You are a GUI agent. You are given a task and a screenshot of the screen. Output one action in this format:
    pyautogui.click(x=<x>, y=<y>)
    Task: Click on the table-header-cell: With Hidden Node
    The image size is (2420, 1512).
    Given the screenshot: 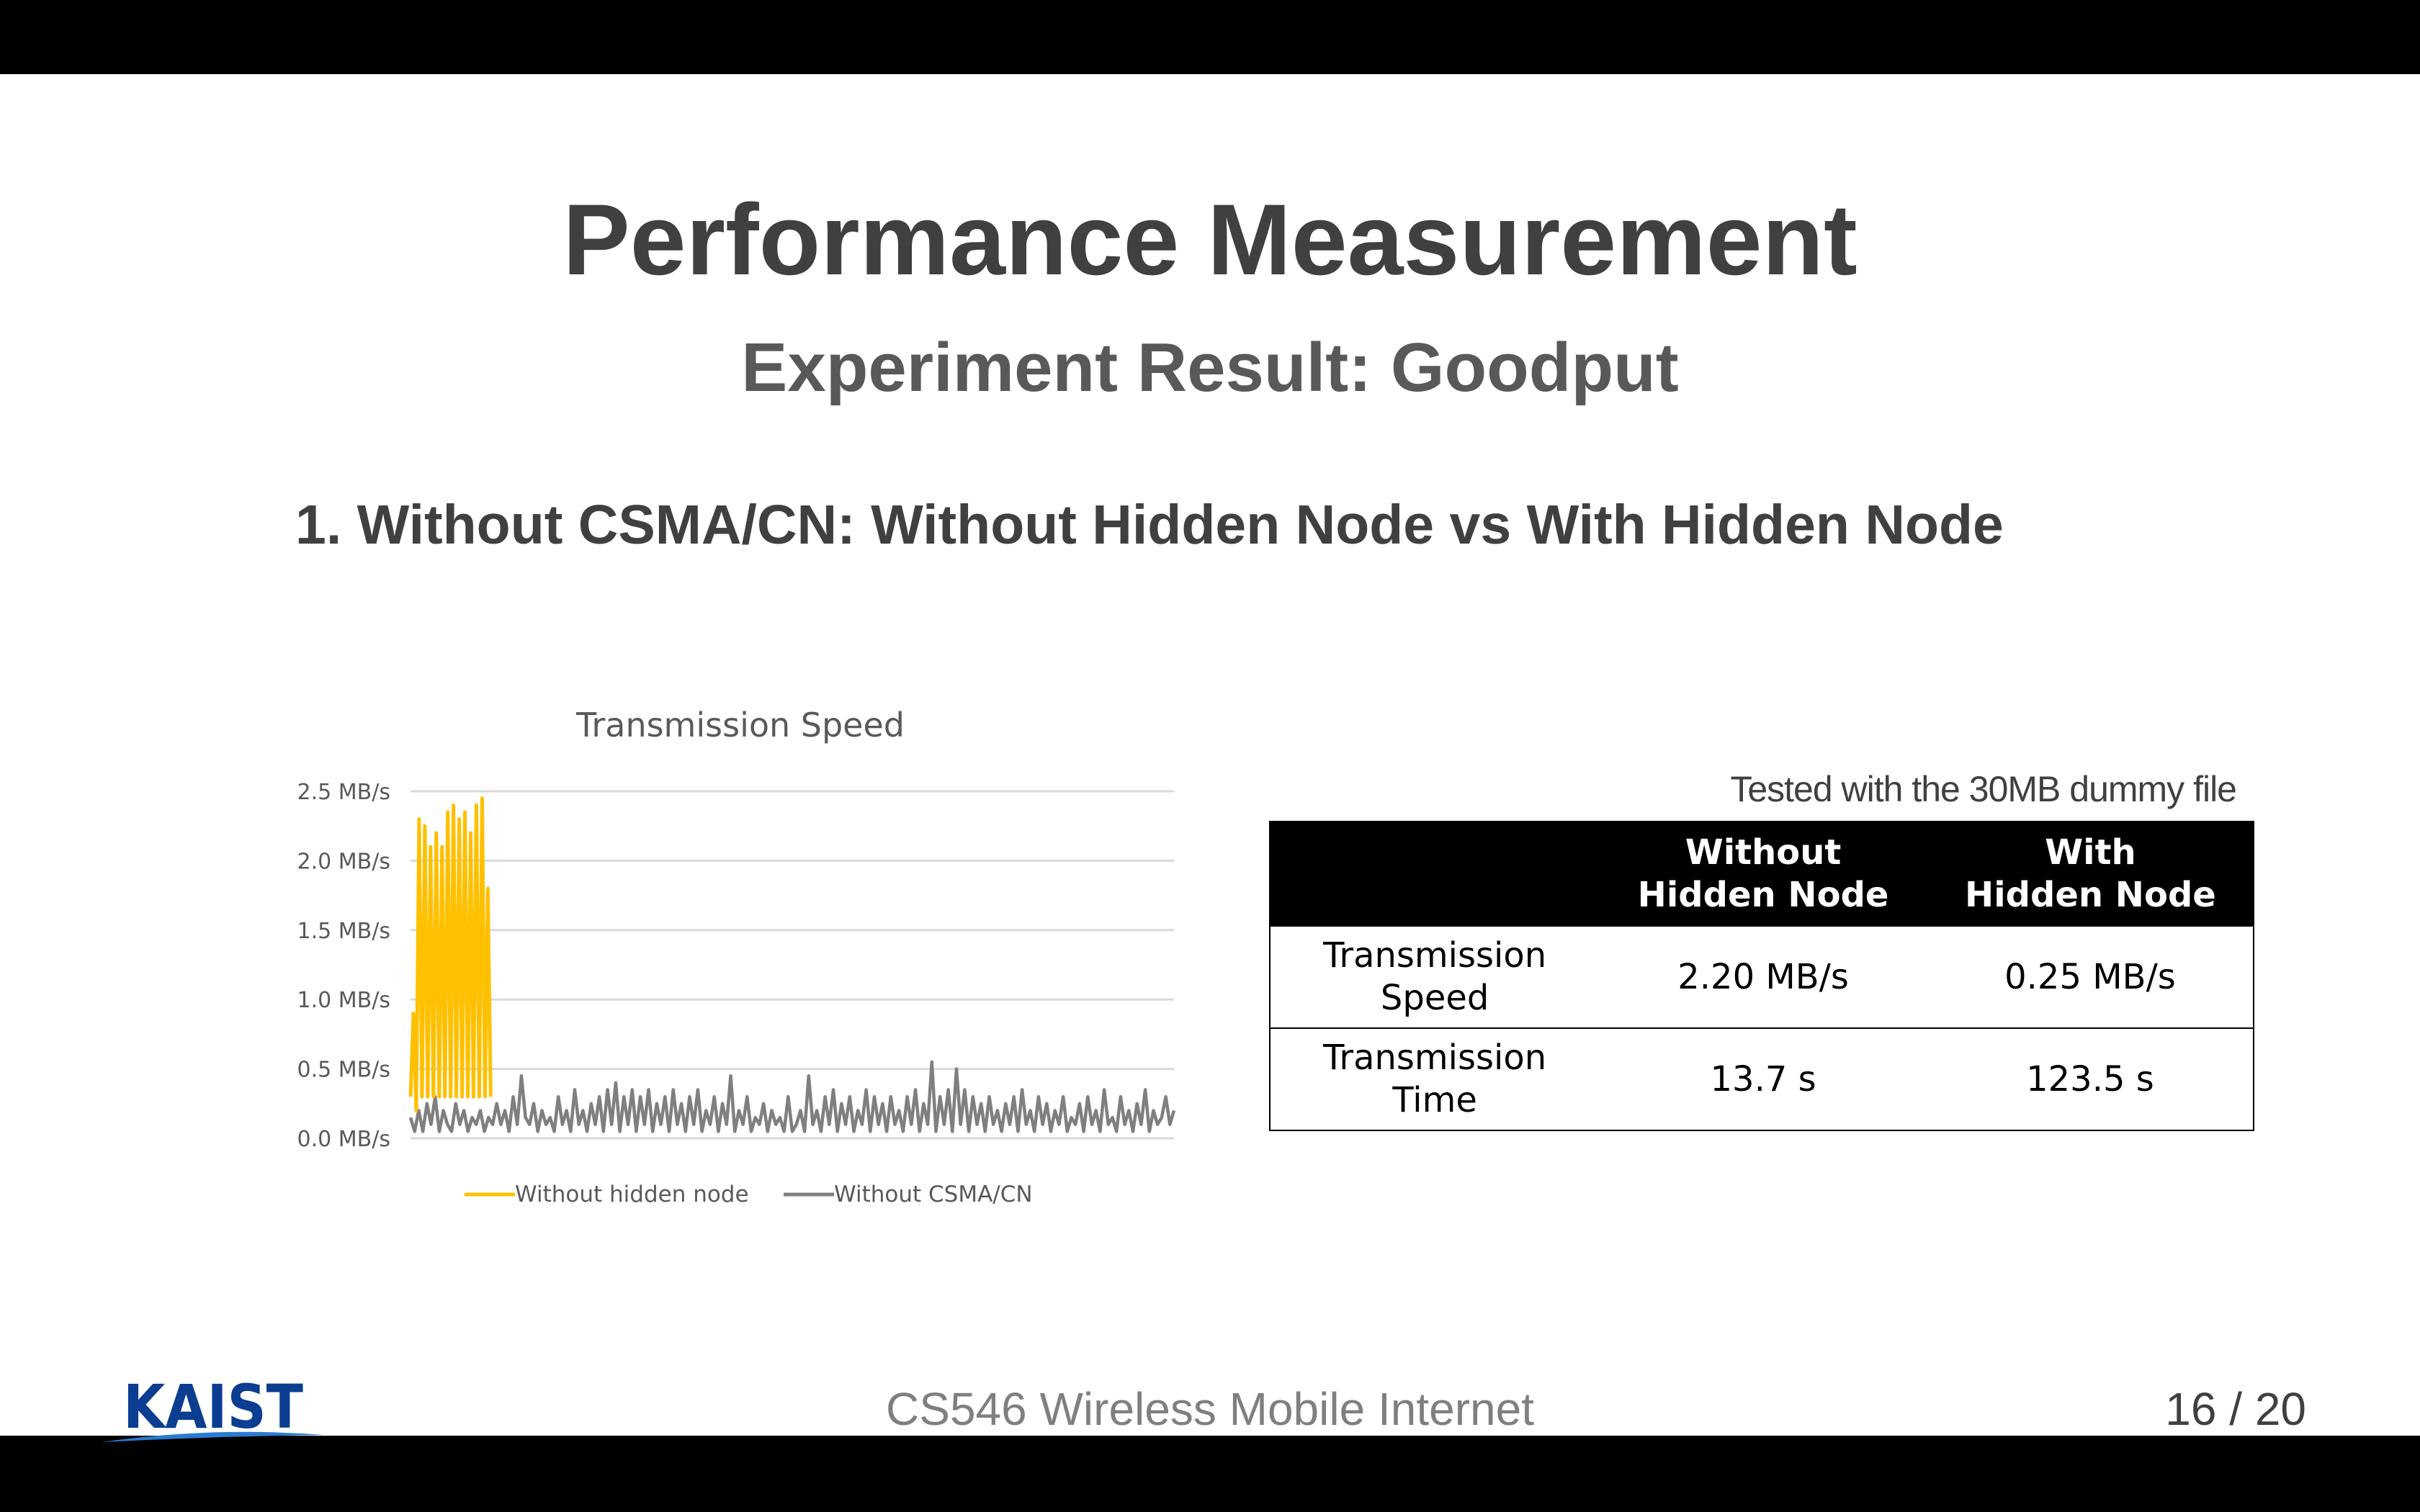 What is the action you would take?
    pyautogui.click(x=2090, y=874)
    